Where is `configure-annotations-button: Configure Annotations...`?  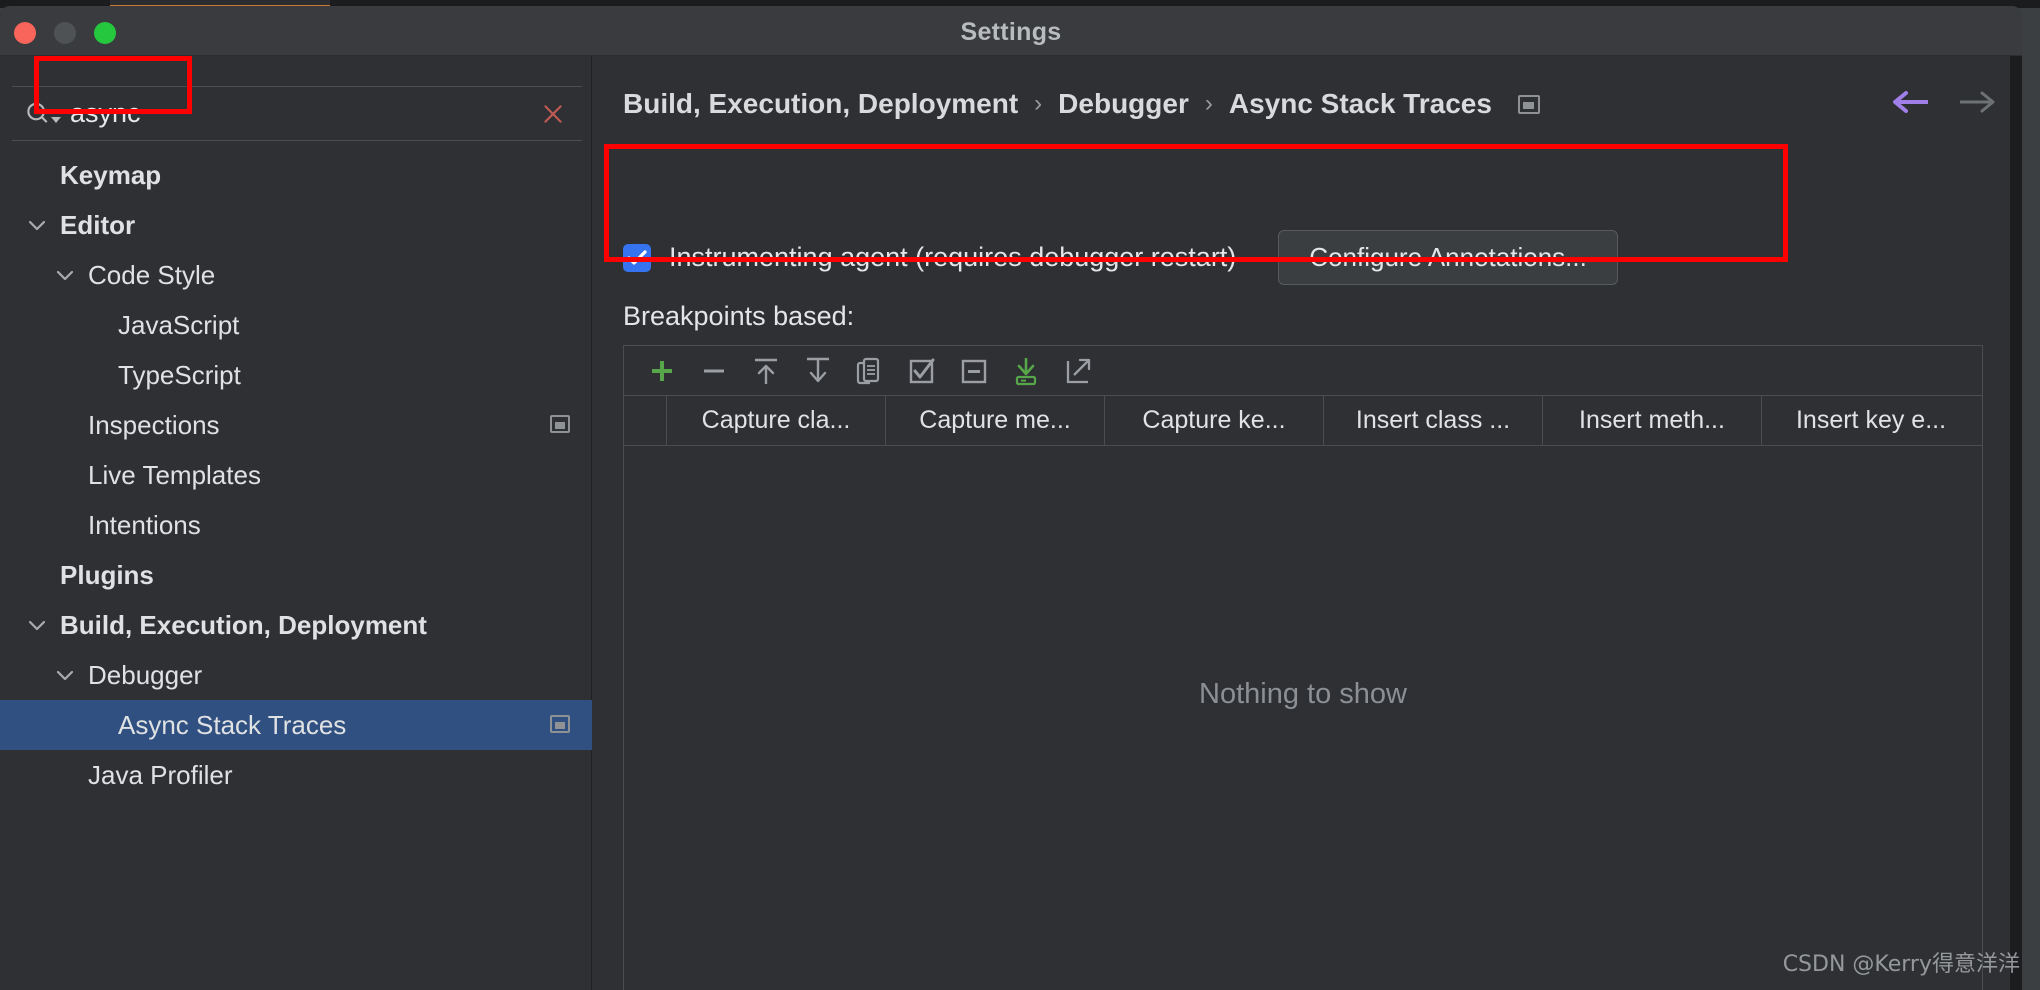 configure-annotations-button: Configure Annotations... is located at coordinates (1448, 257).